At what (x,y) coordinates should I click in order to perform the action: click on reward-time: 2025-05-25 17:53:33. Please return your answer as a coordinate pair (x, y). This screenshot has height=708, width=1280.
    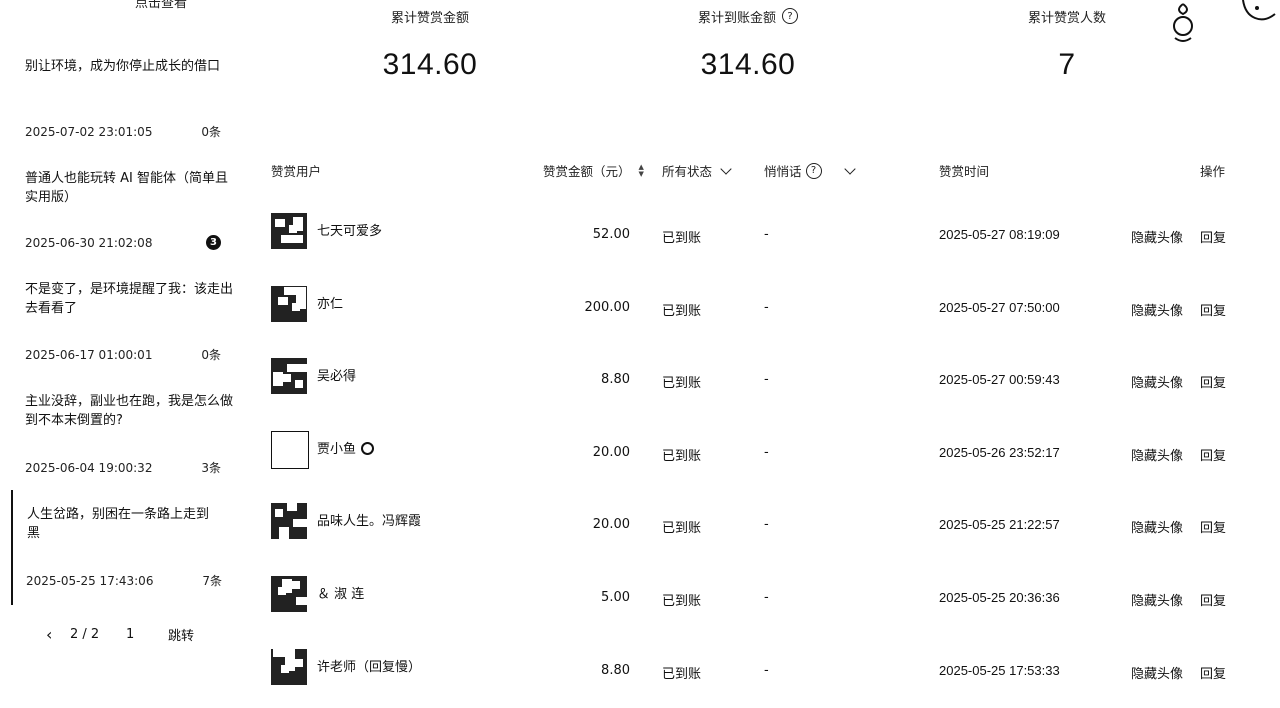
    Looking at the image, I should click on (999, 670).